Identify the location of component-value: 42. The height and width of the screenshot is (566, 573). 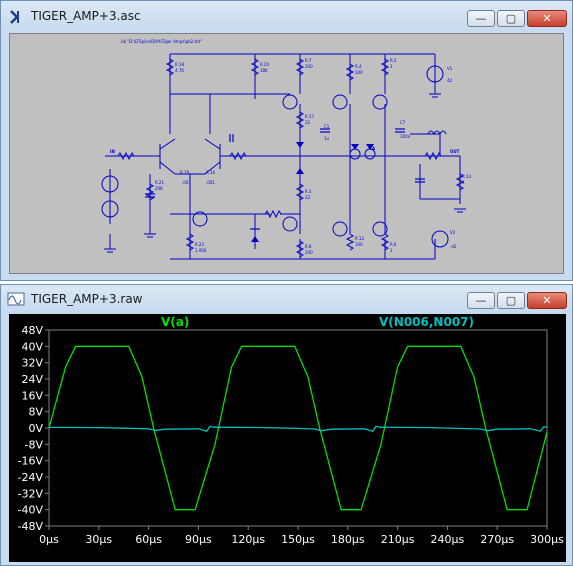
(450, 80).